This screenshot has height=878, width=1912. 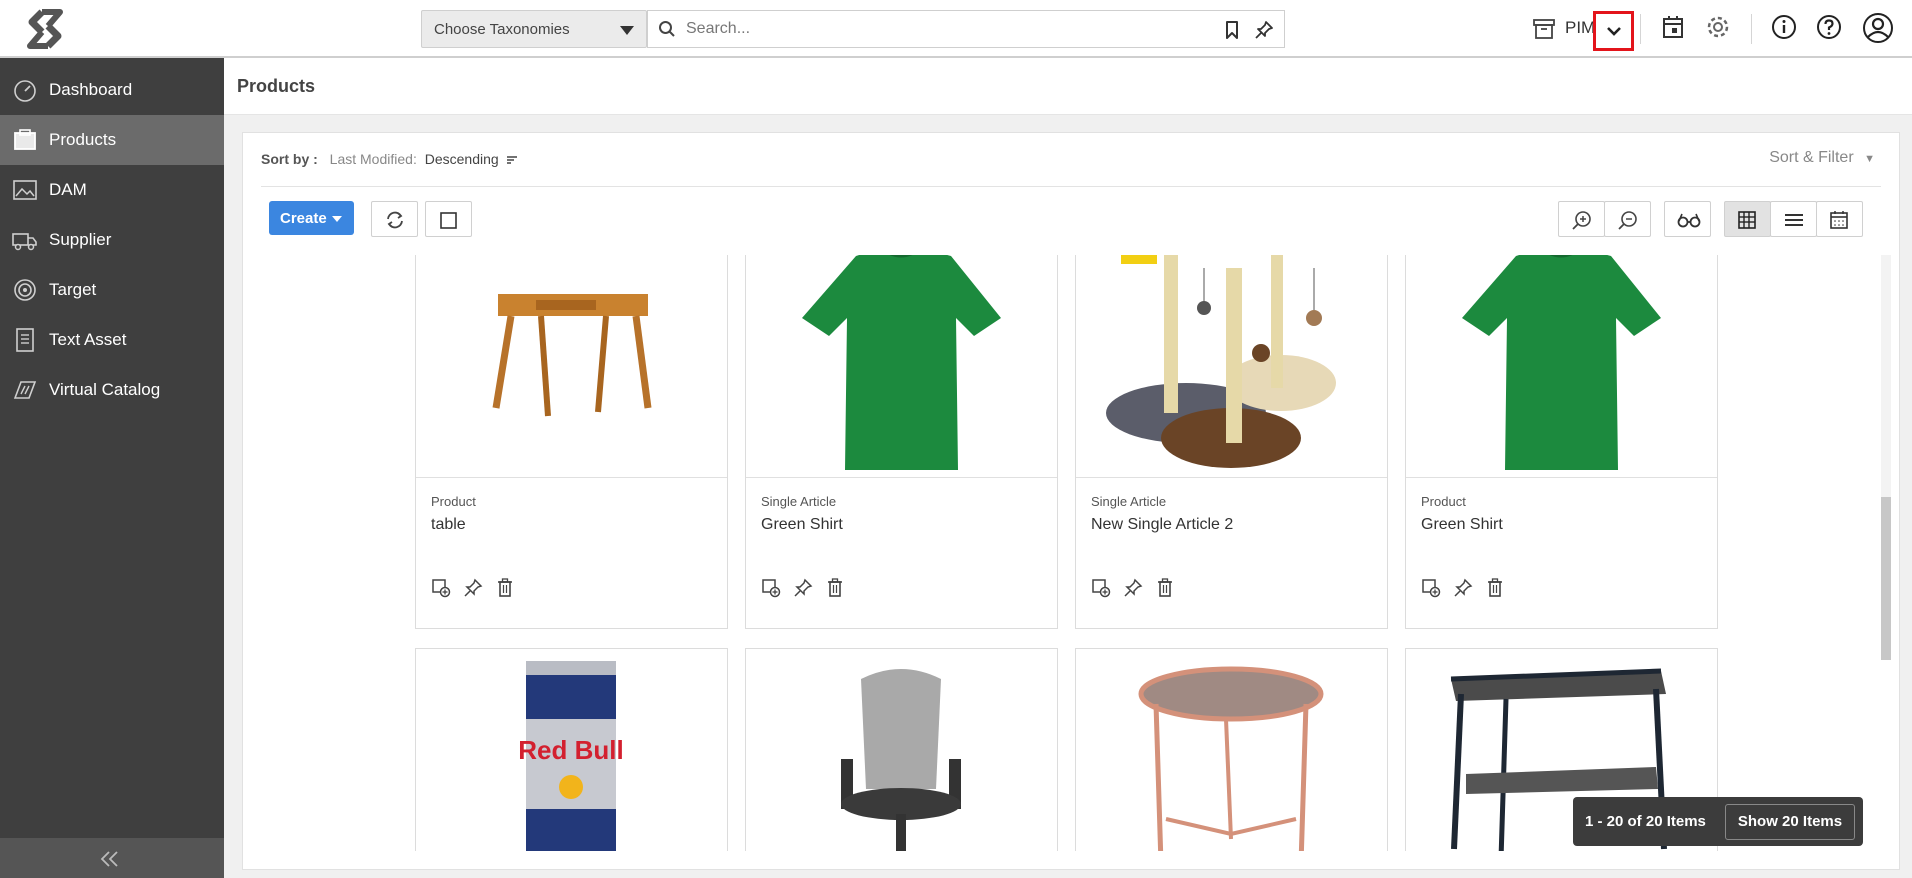 I want to click on product-image: Red Bull, so click(x=571, y=750).